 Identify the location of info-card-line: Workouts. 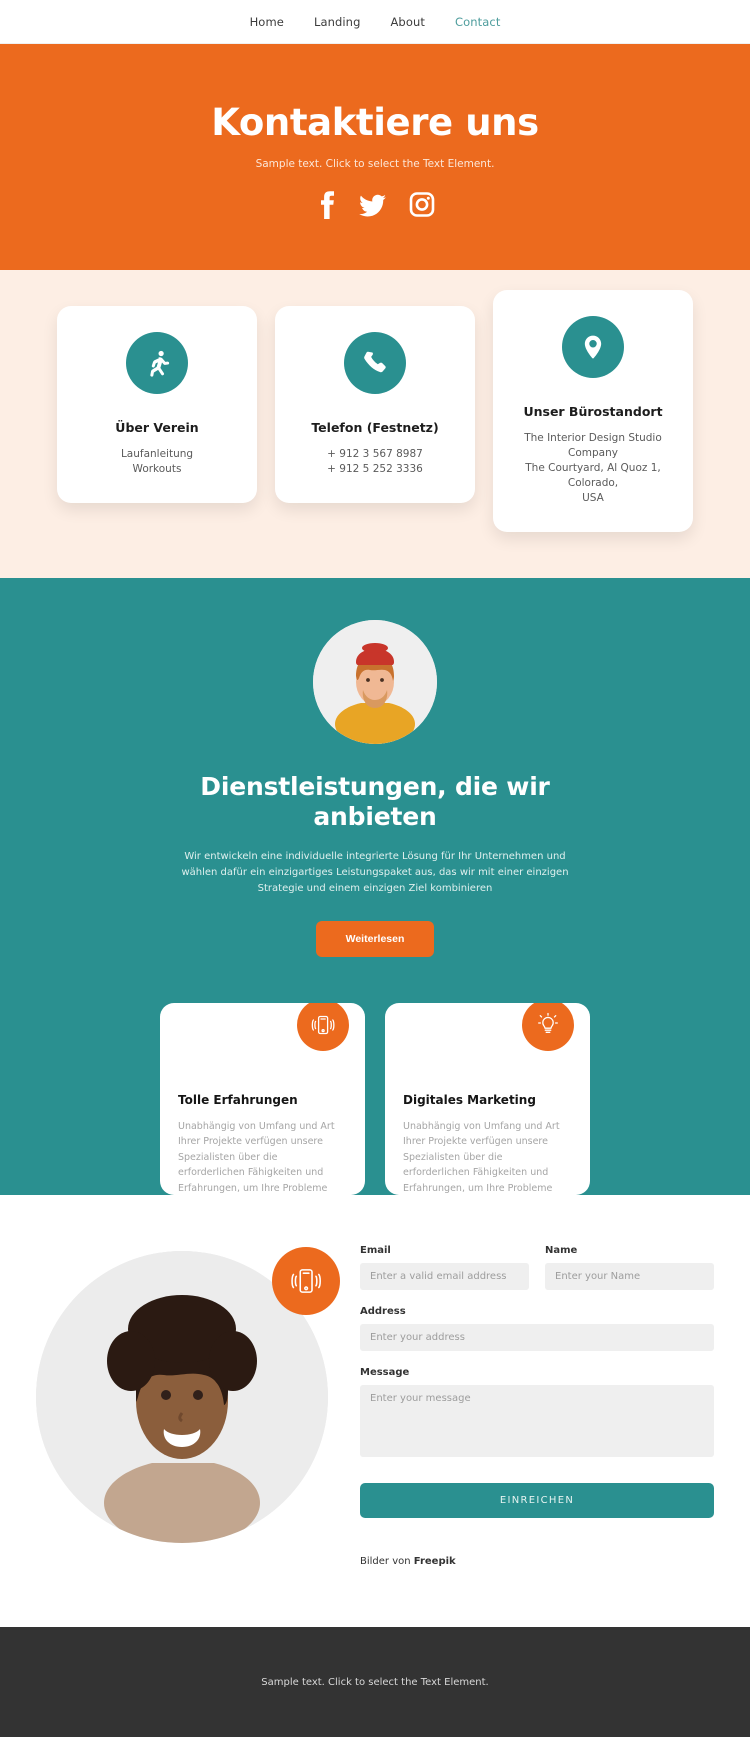
(157, 468).